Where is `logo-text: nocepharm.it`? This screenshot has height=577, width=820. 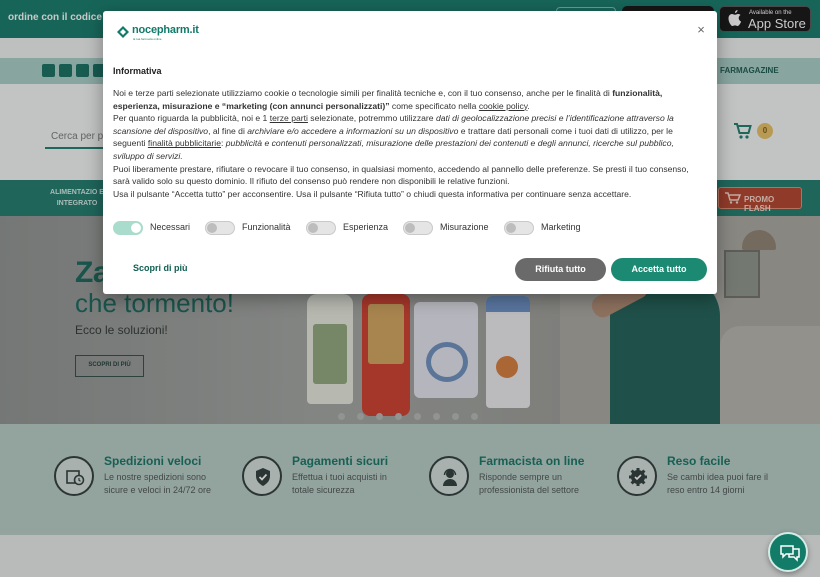 logo-text: nocepharm.it is located at coordinates (165, 30).